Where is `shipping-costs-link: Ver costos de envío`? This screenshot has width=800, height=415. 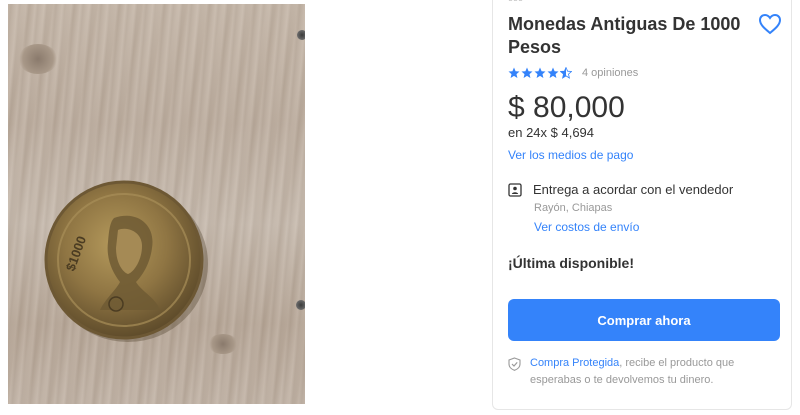
shipping-costs-link: Ver costos de envío is located at coordinates (586, 227).